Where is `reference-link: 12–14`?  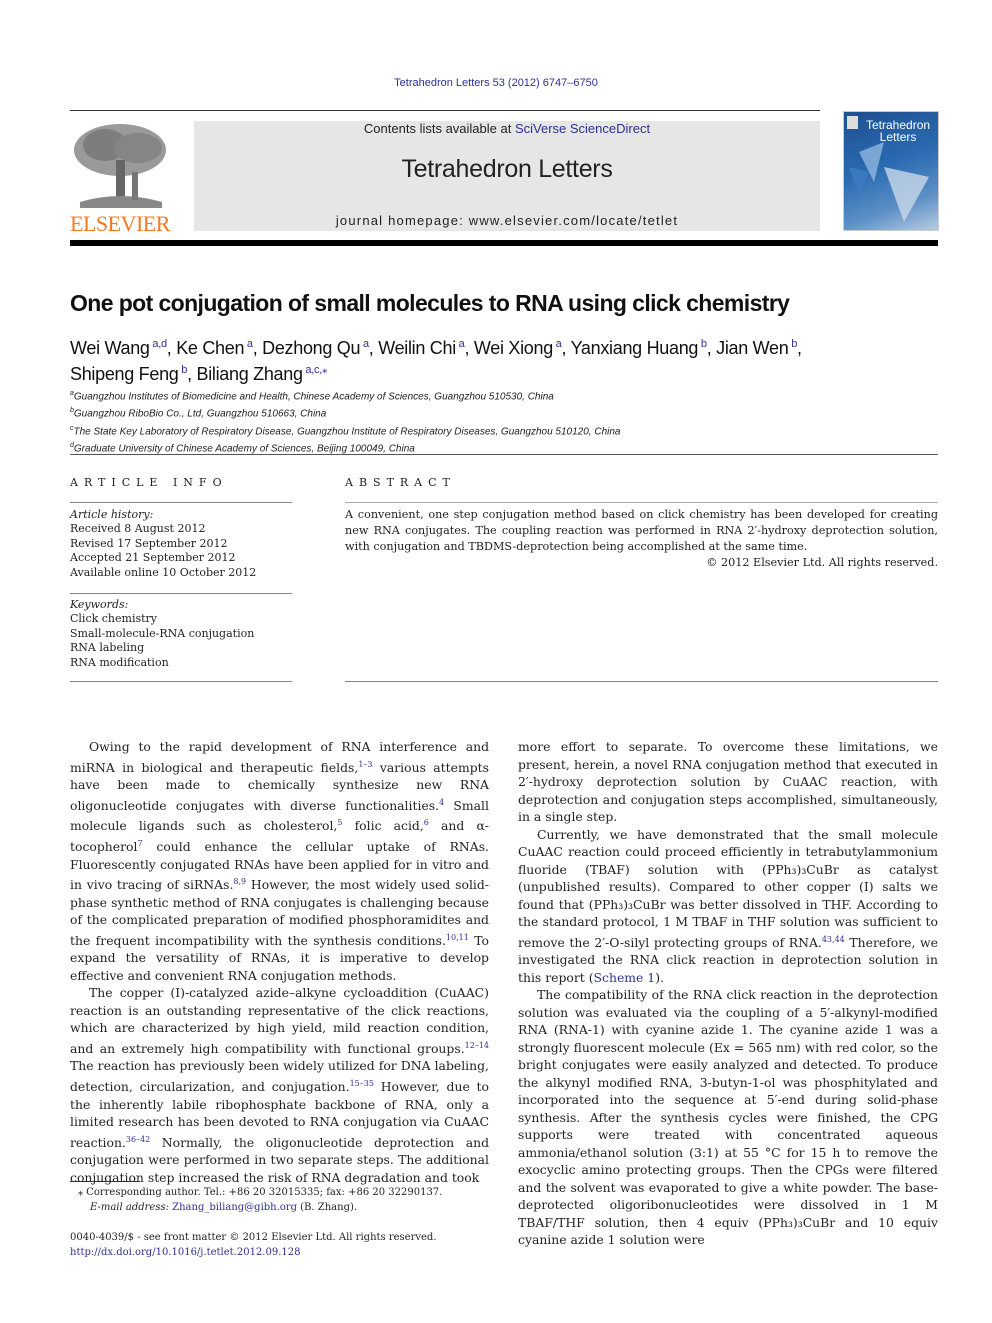 reference-link: 12–14 is located at coordinates (477, 1045).